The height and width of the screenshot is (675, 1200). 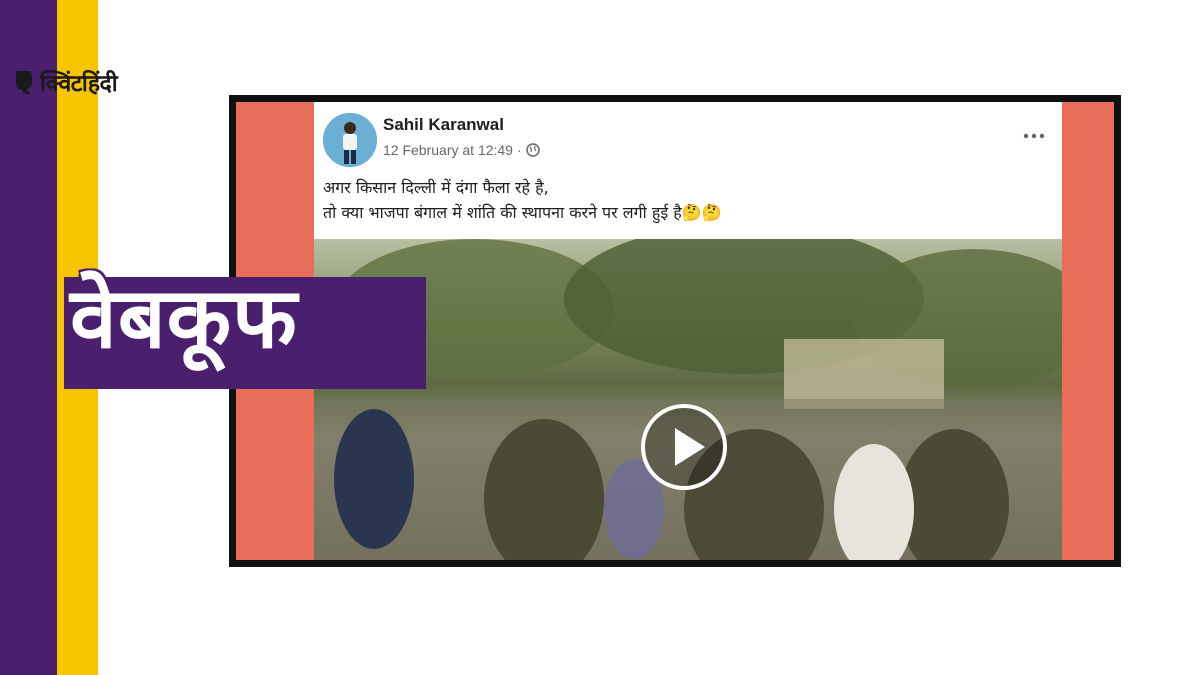 I want to click on post-timestamp: 12 February at 12:49 ·, so click(x=452, y=150).